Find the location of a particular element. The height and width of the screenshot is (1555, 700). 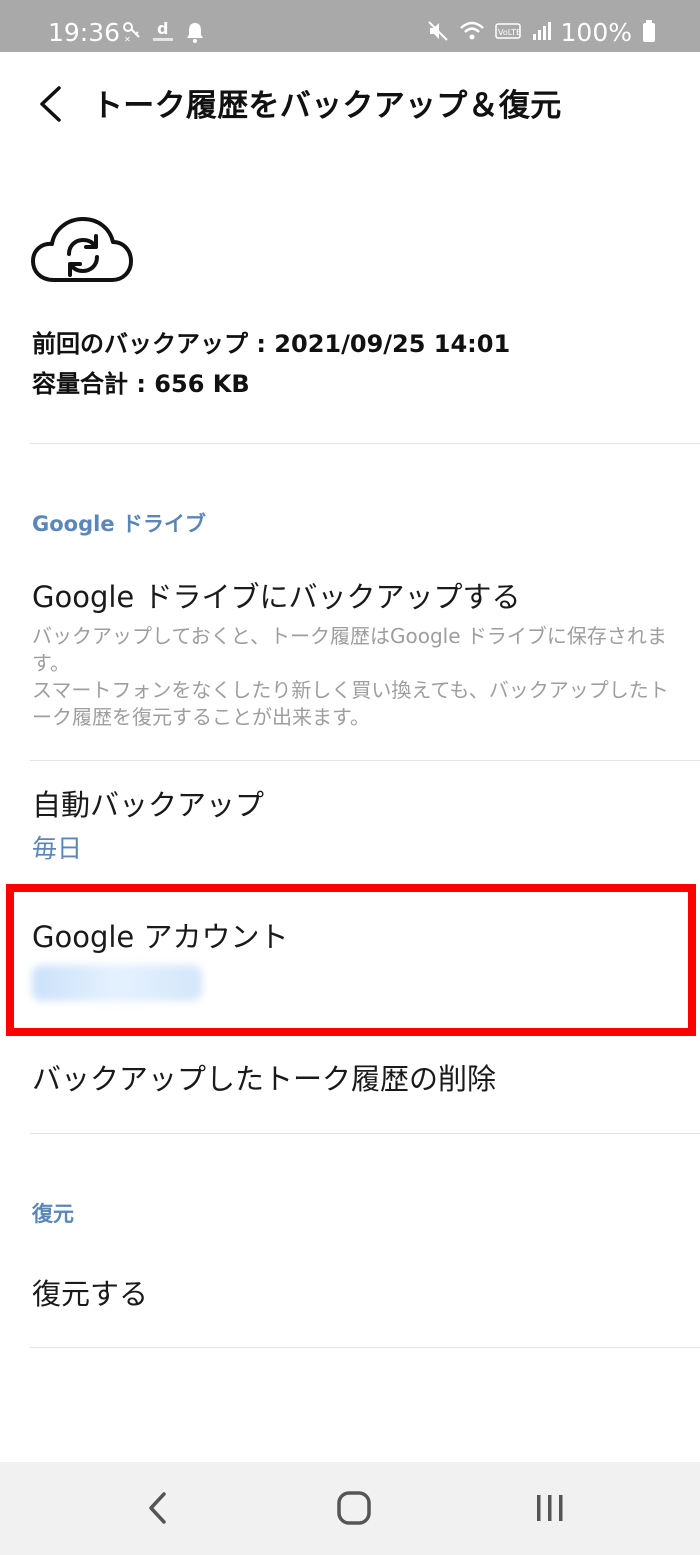

back-button is located at coordinates (50, 106).